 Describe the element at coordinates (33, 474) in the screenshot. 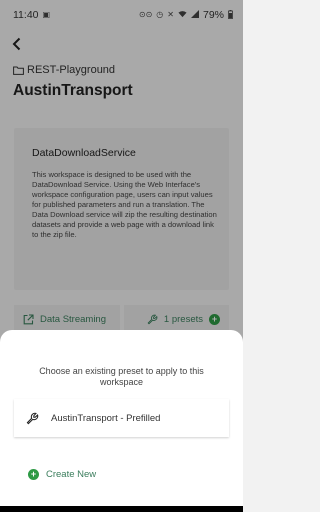

I see `plus-circle-icon: +` at that location.